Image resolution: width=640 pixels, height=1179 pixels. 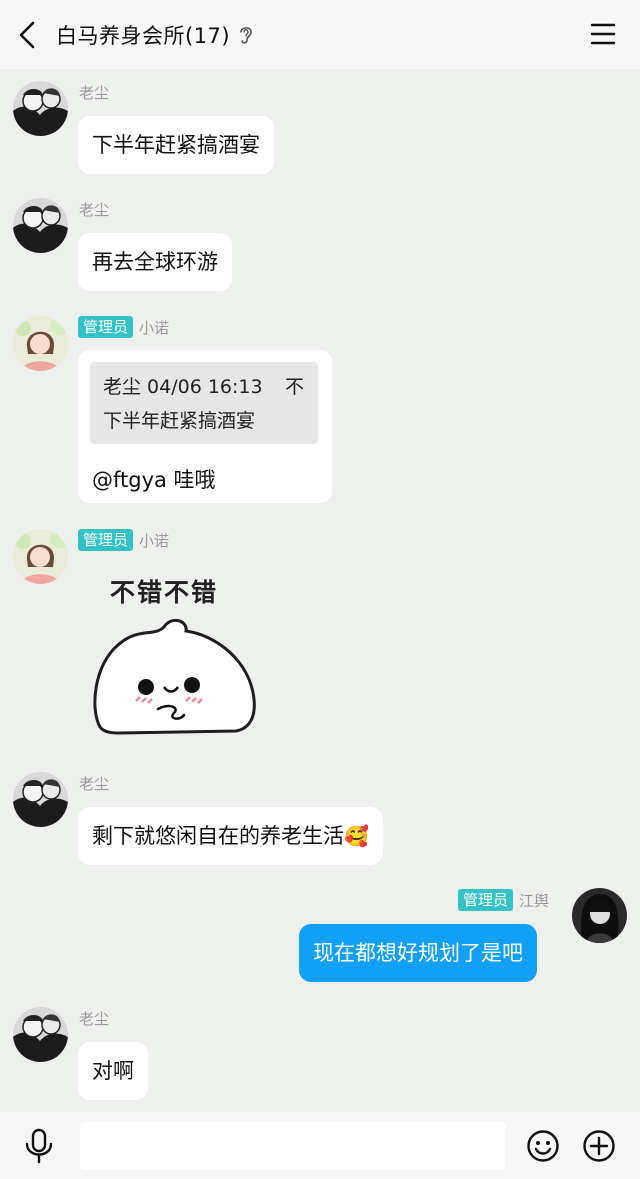 I want to click on emoji-kiss: 🥰, so click(x=356, y=836).